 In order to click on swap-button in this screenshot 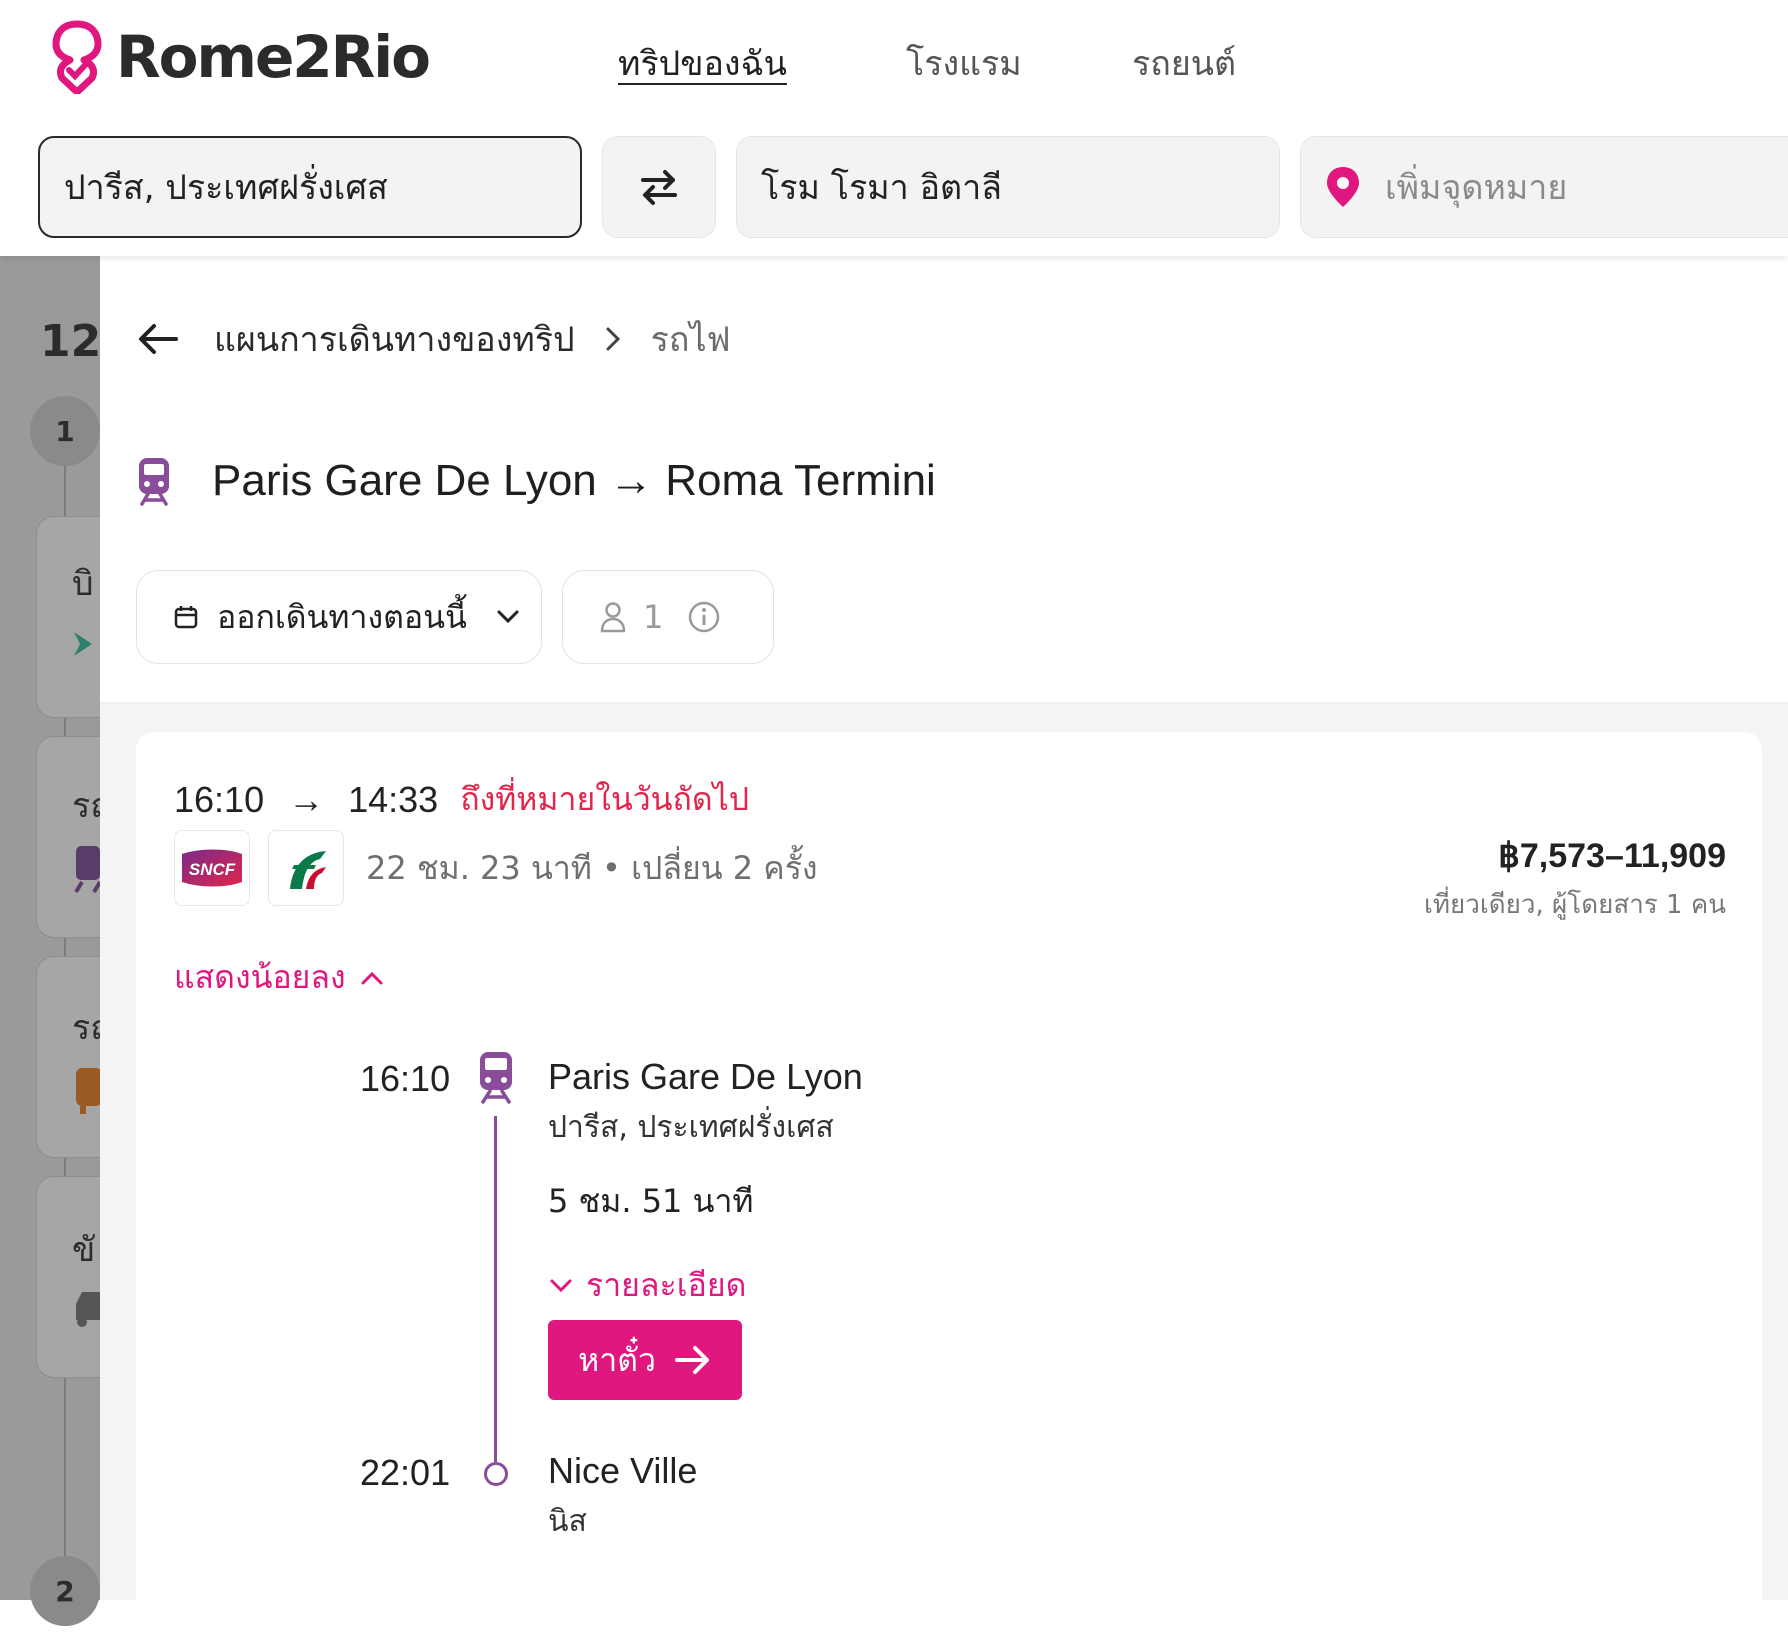, I will do `click(659, 187)`.